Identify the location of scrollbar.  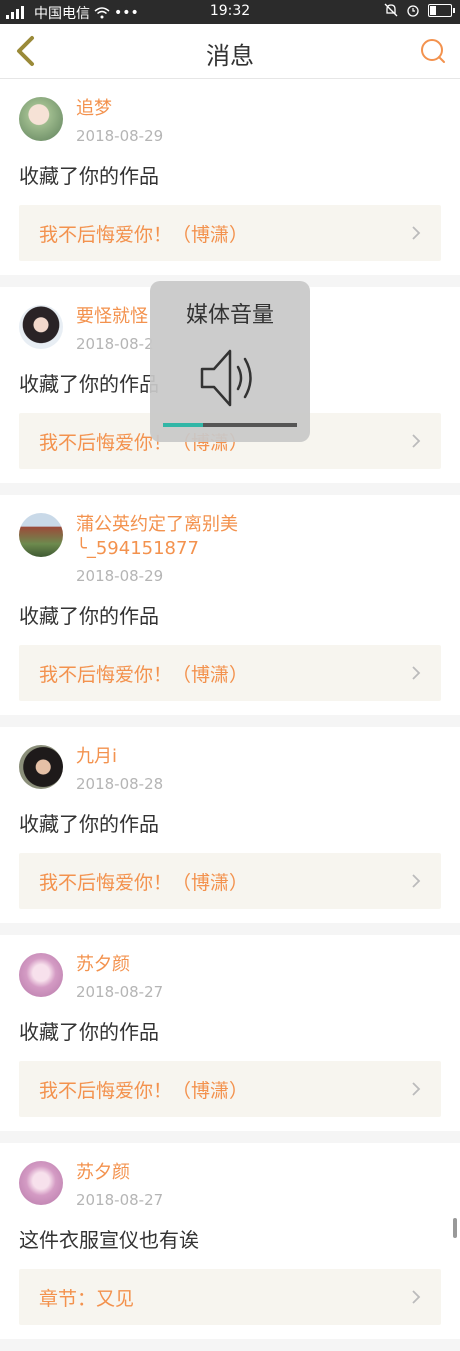
(455, 1228).